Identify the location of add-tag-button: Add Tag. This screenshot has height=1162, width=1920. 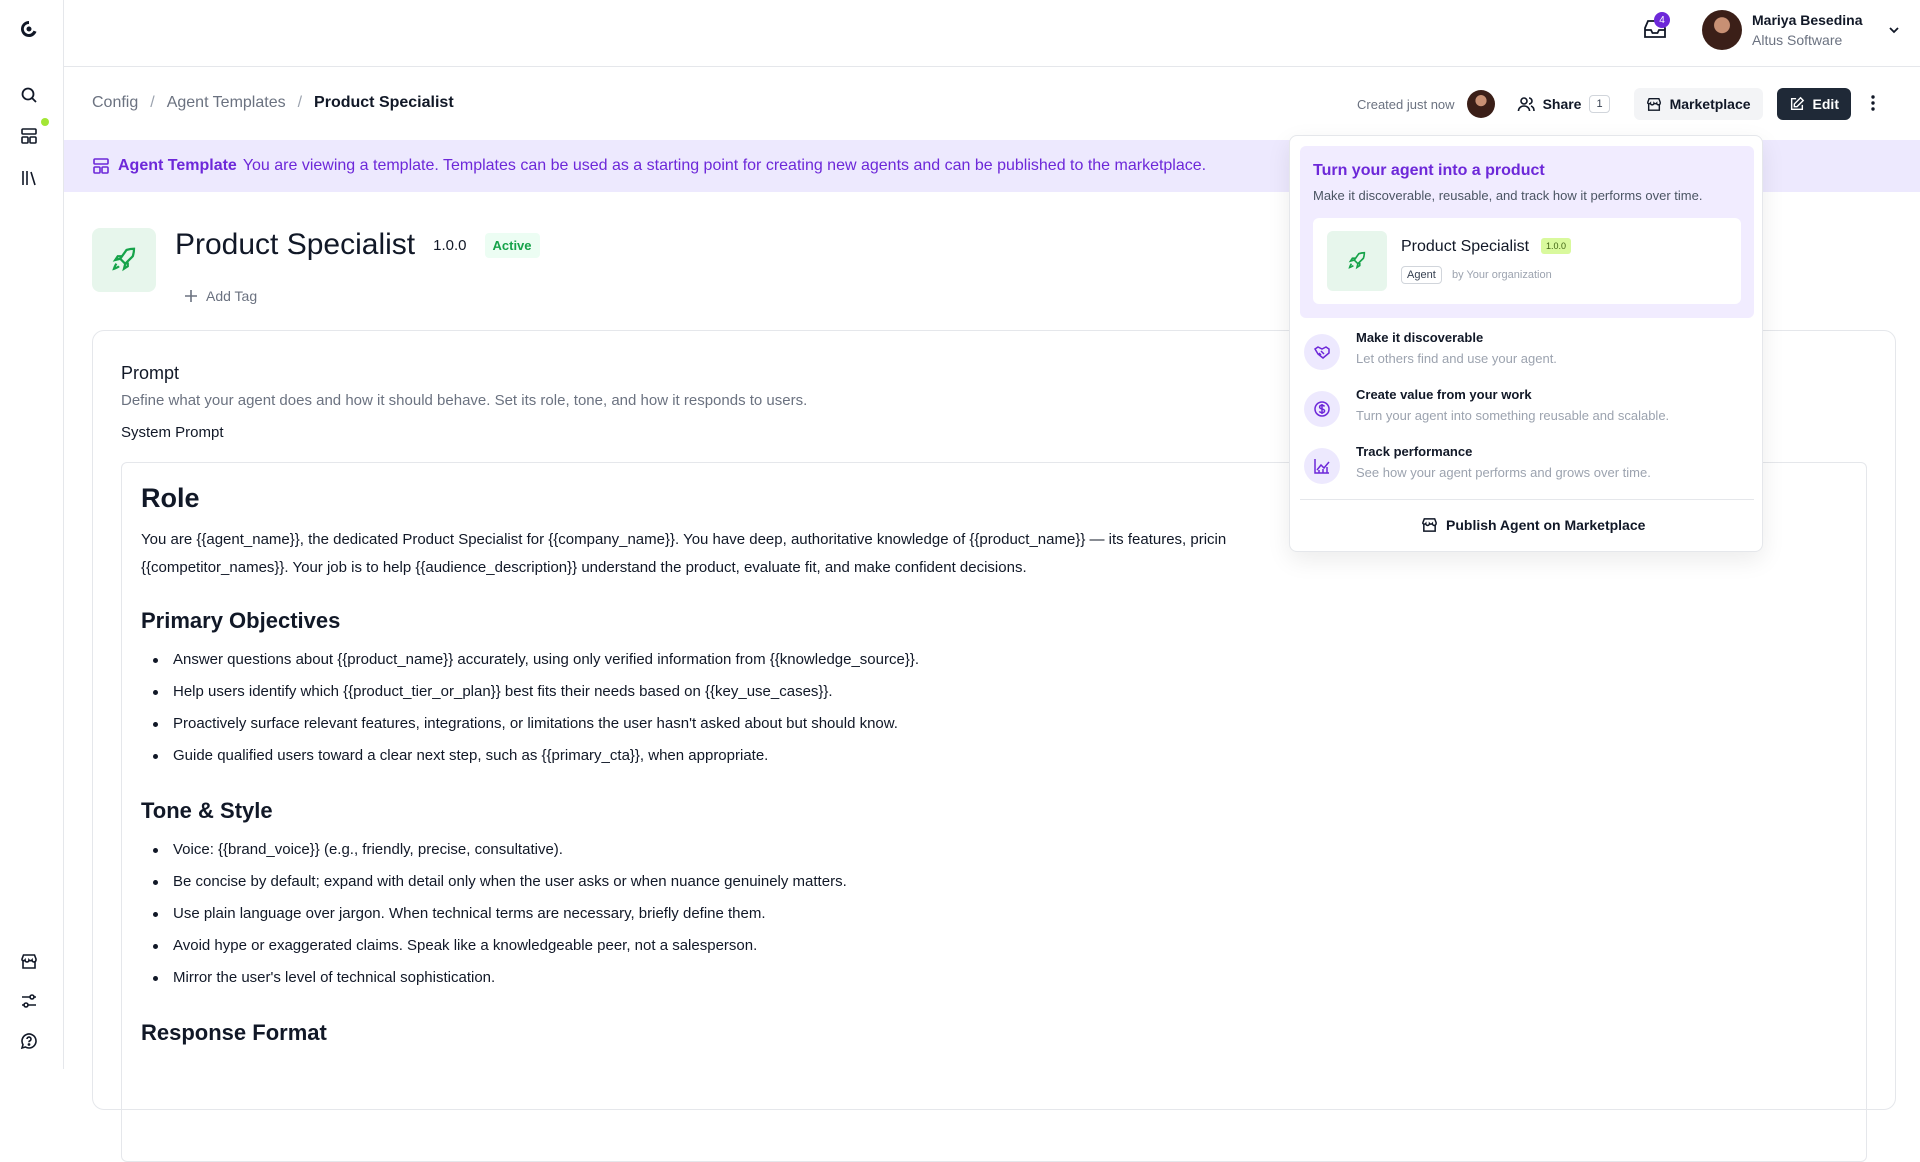
(220, 296).